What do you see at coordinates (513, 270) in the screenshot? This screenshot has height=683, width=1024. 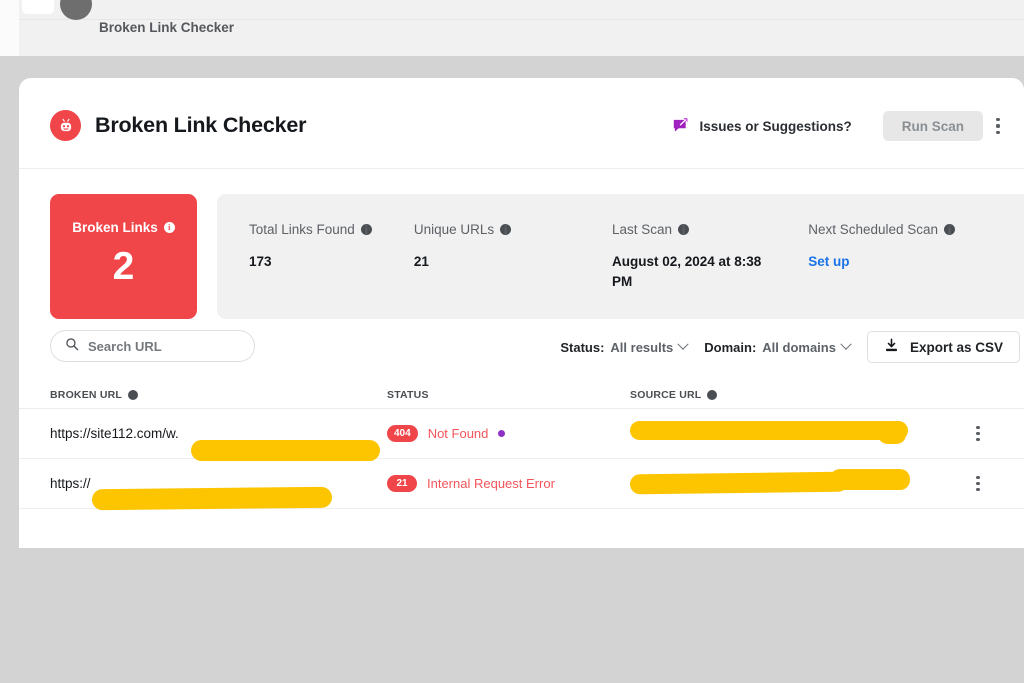 I see `stat-unique-urls: Unique URLs i 21` at bounding box center [513, 270].